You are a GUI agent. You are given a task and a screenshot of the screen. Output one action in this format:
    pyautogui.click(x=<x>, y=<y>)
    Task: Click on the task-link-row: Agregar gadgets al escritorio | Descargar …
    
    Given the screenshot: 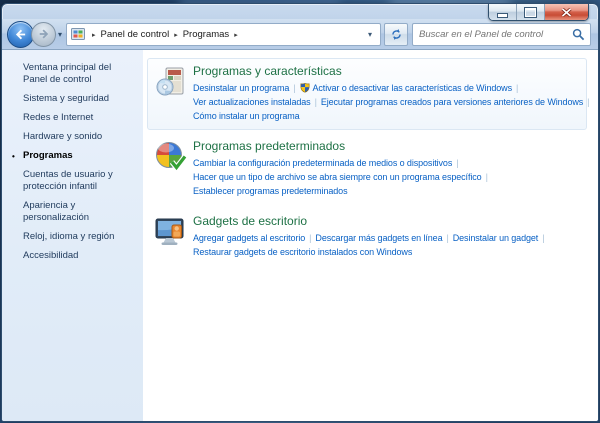 What is the action you would take?
    pyautogui.click(x=386, y=238)
    